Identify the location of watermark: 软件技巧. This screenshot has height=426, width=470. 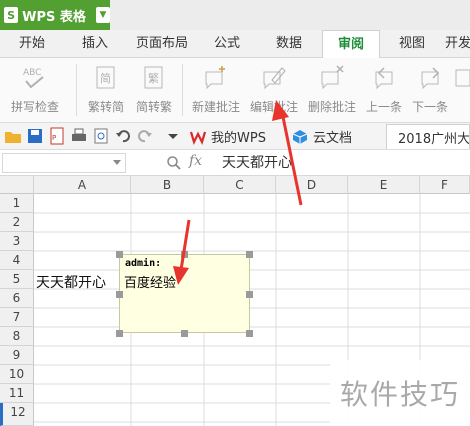
(400, 393).